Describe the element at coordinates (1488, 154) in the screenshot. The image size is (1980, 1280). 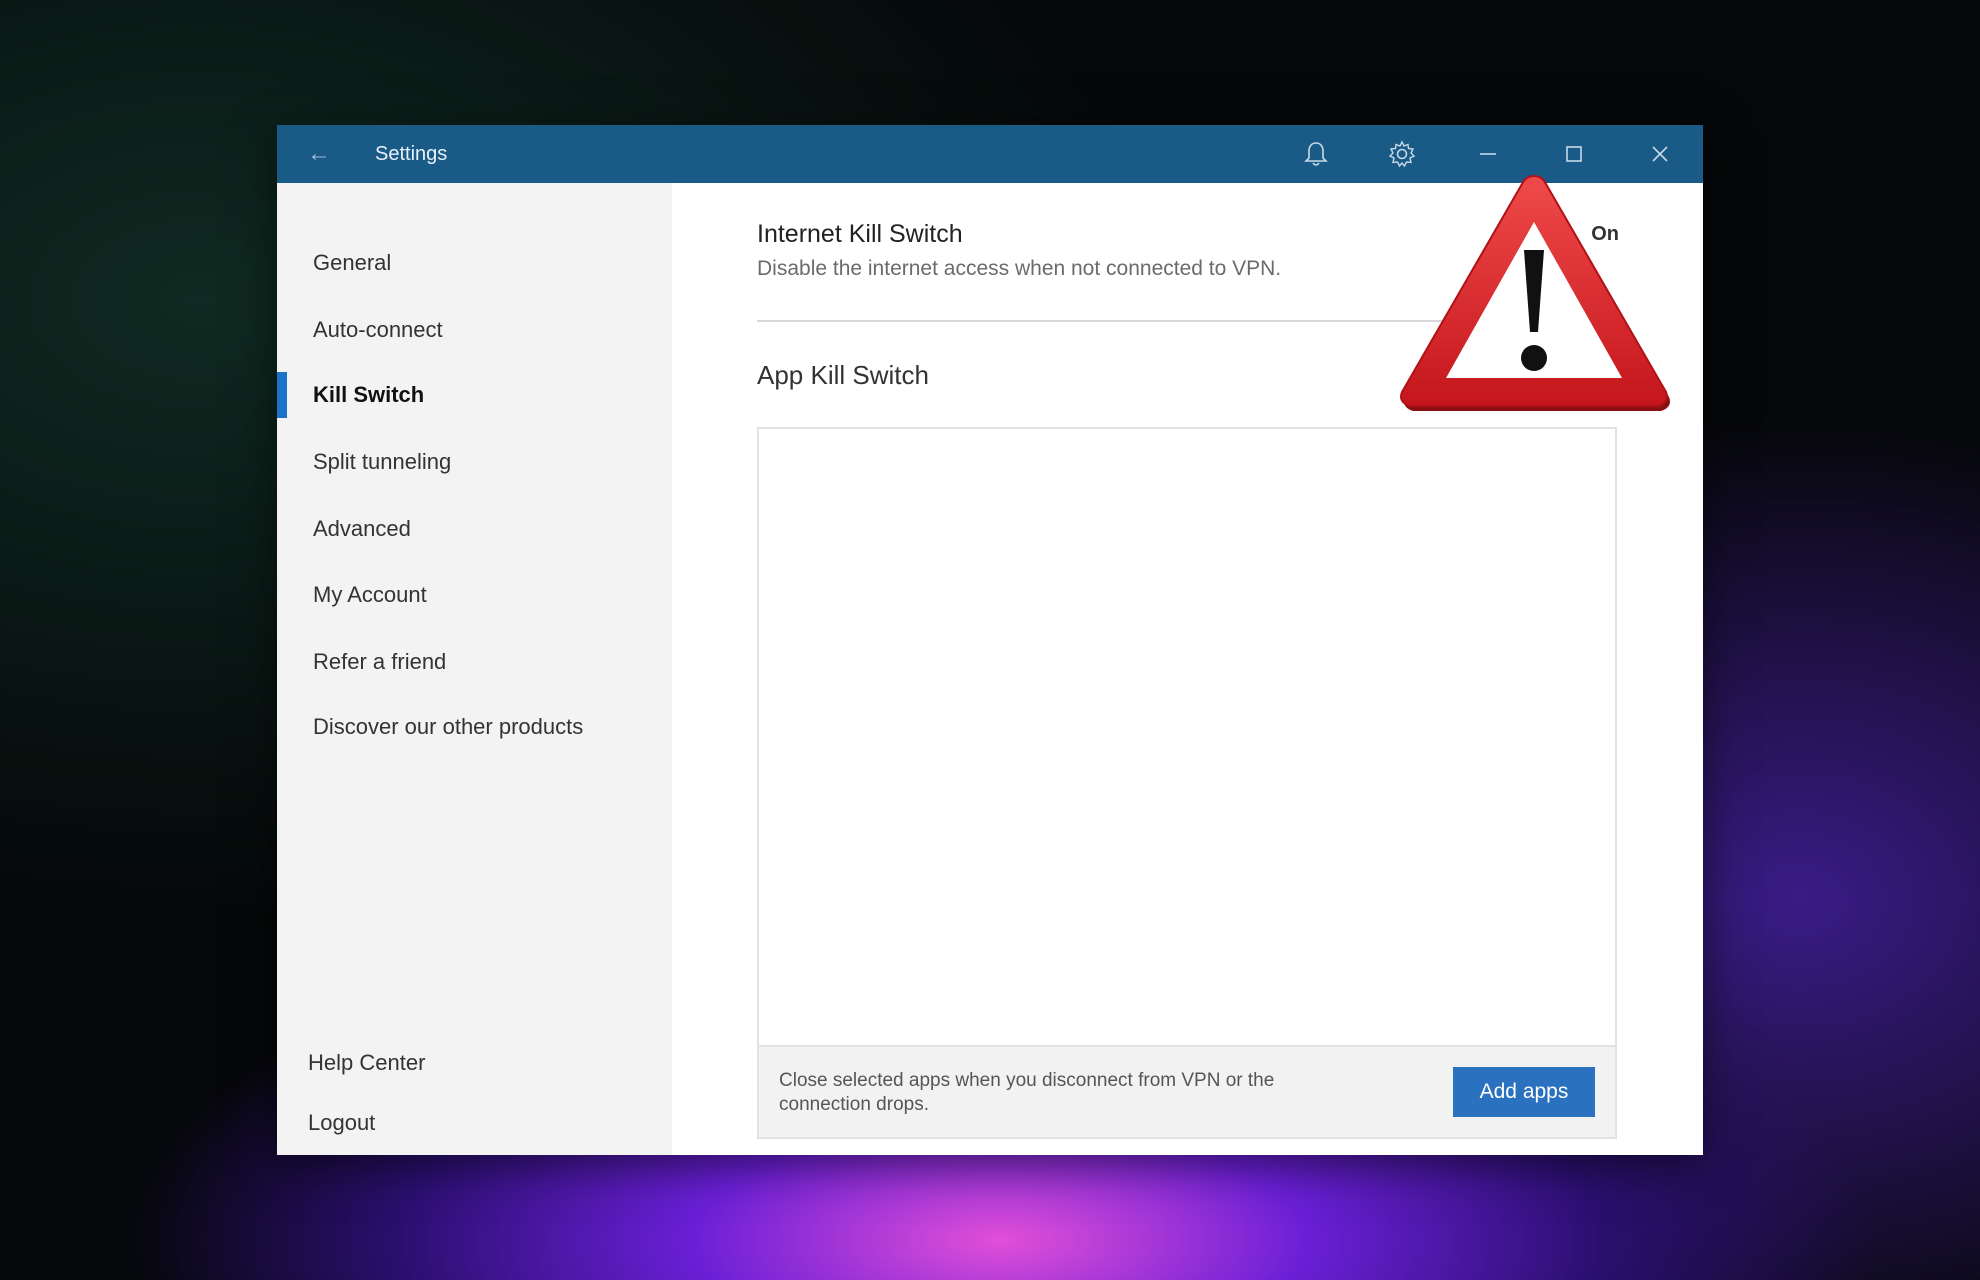
I see `minimize-icon` at that location.